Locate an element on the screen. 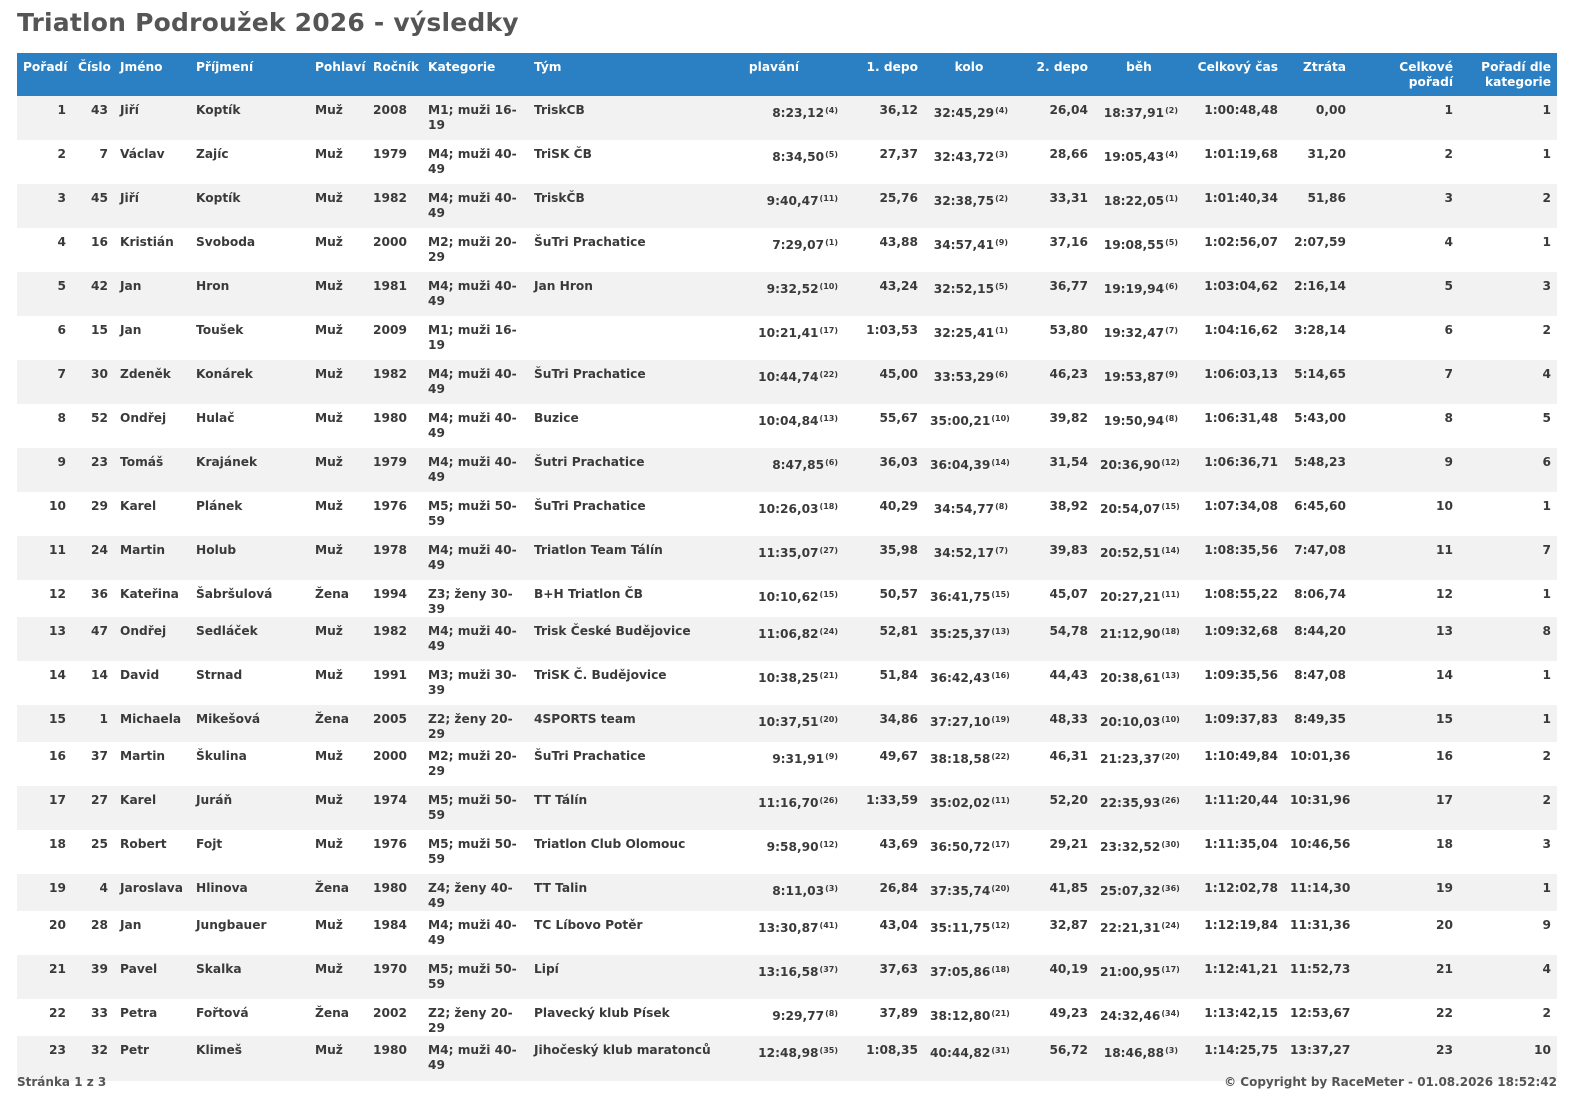 This screenshot has height=1106, width=1577. cell-depo1-value: 1:08,35 is located at coordinates (892, 1050).